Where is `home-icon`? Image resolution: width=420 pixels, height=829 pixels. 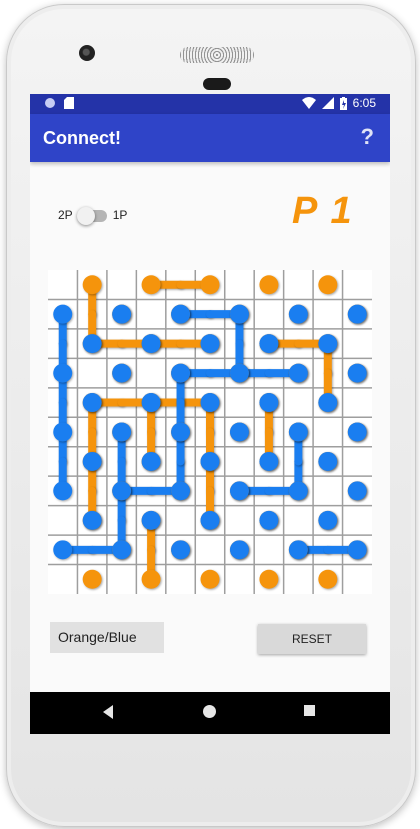 home-icon is located at coordinates (209, 711).